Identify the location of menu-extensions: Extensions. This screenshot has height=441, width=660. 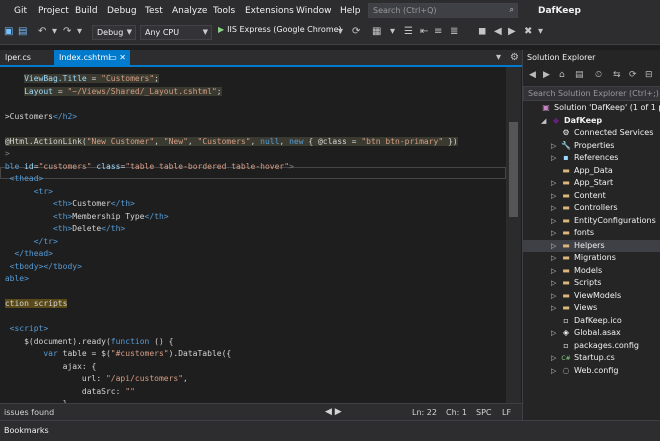
(269, 11).